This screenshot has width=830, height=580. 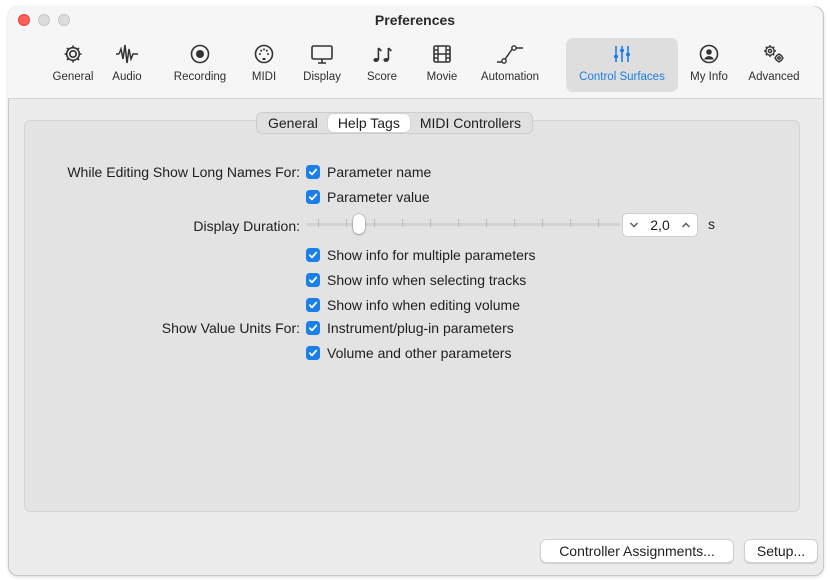 I want to click on record-icon, so click(x=200, y=54).